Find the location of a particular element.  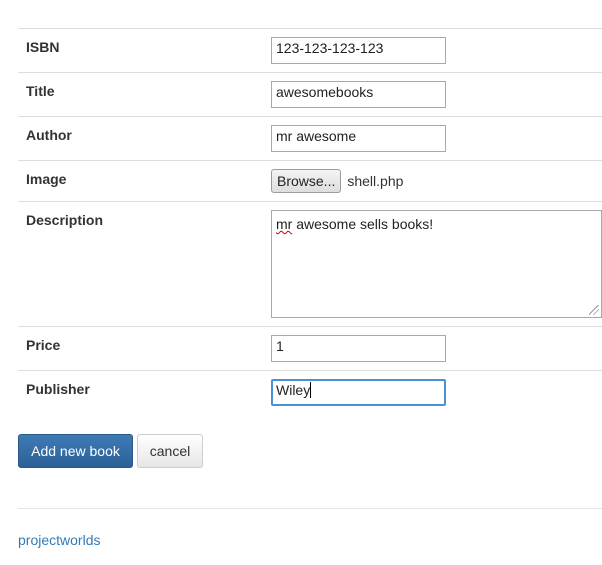

author-label: Author is located at coordinates (49, 135).